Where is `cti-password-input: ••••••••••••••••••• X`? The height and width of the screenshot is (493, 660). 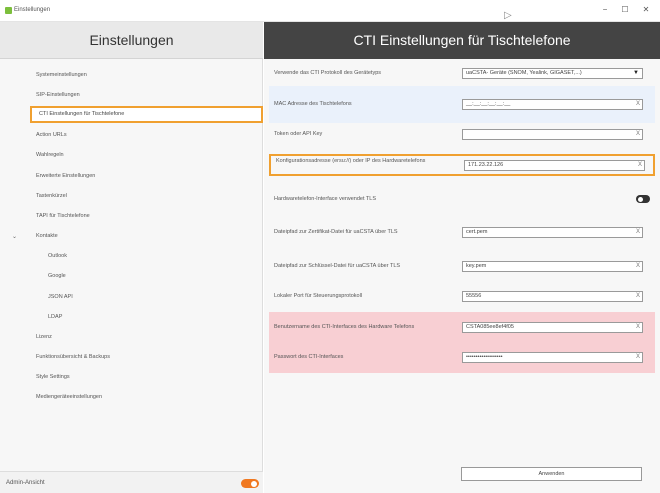 cti-password-input: ••••••••••••••••••• X is located at coordinates (552, 357).